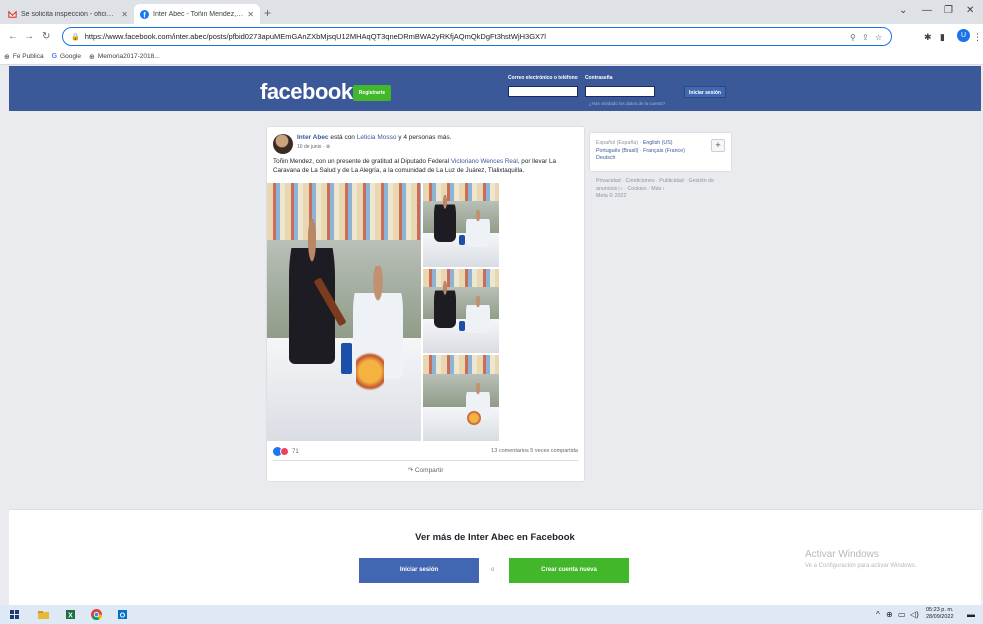  I want to click on network-icon: ⊕, so click(889, 614).